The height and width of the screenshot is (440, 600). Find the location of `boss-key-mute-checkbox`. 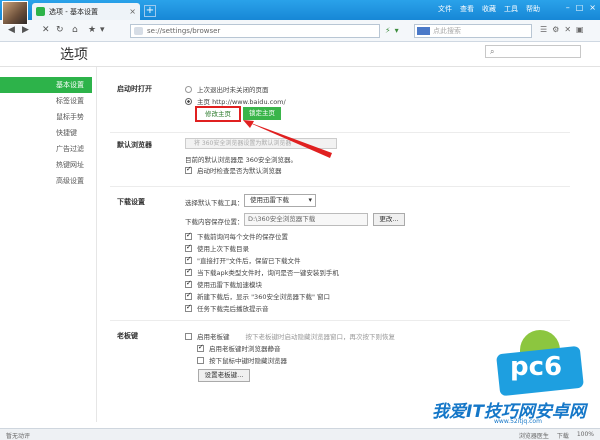

boss-key-mute-checkbox is located at coordinates (200, 347).